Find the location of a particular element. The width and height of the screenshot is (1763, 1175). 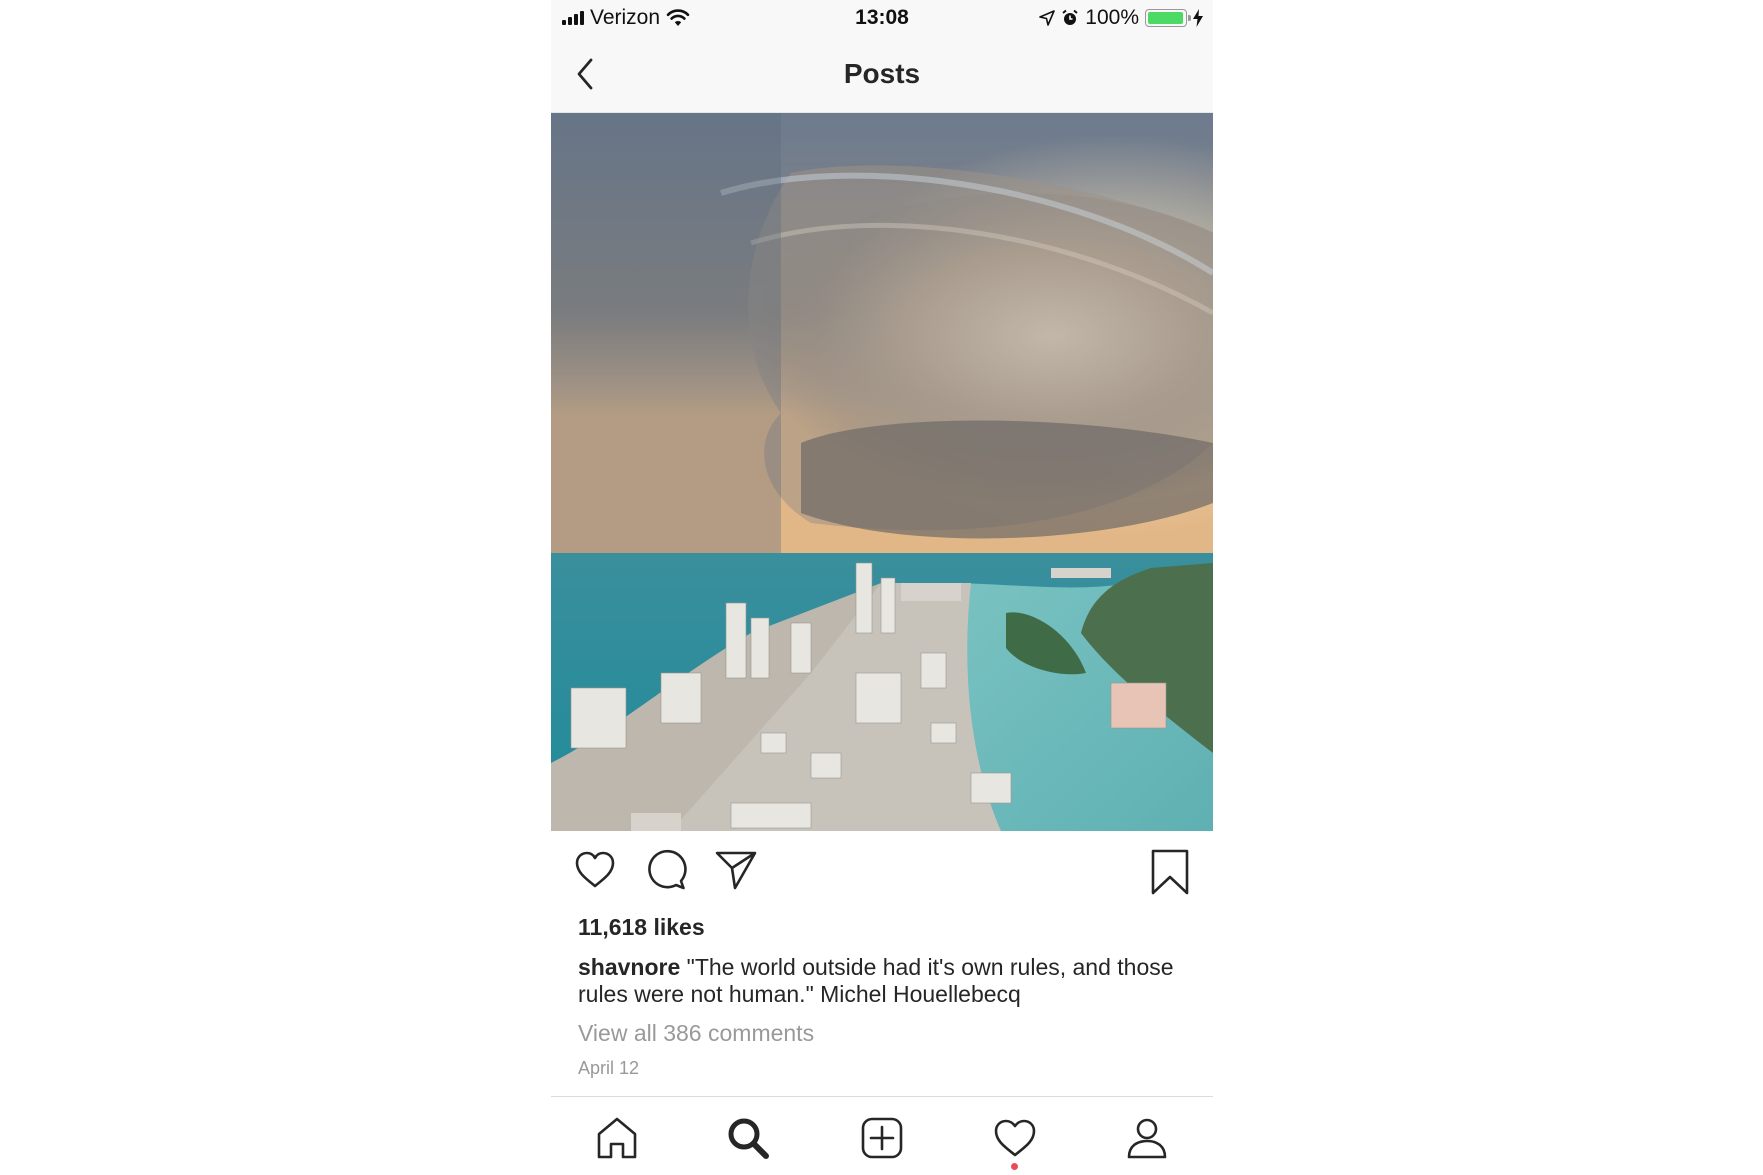

battery-level-fill is located at coordinates (1165, 18).